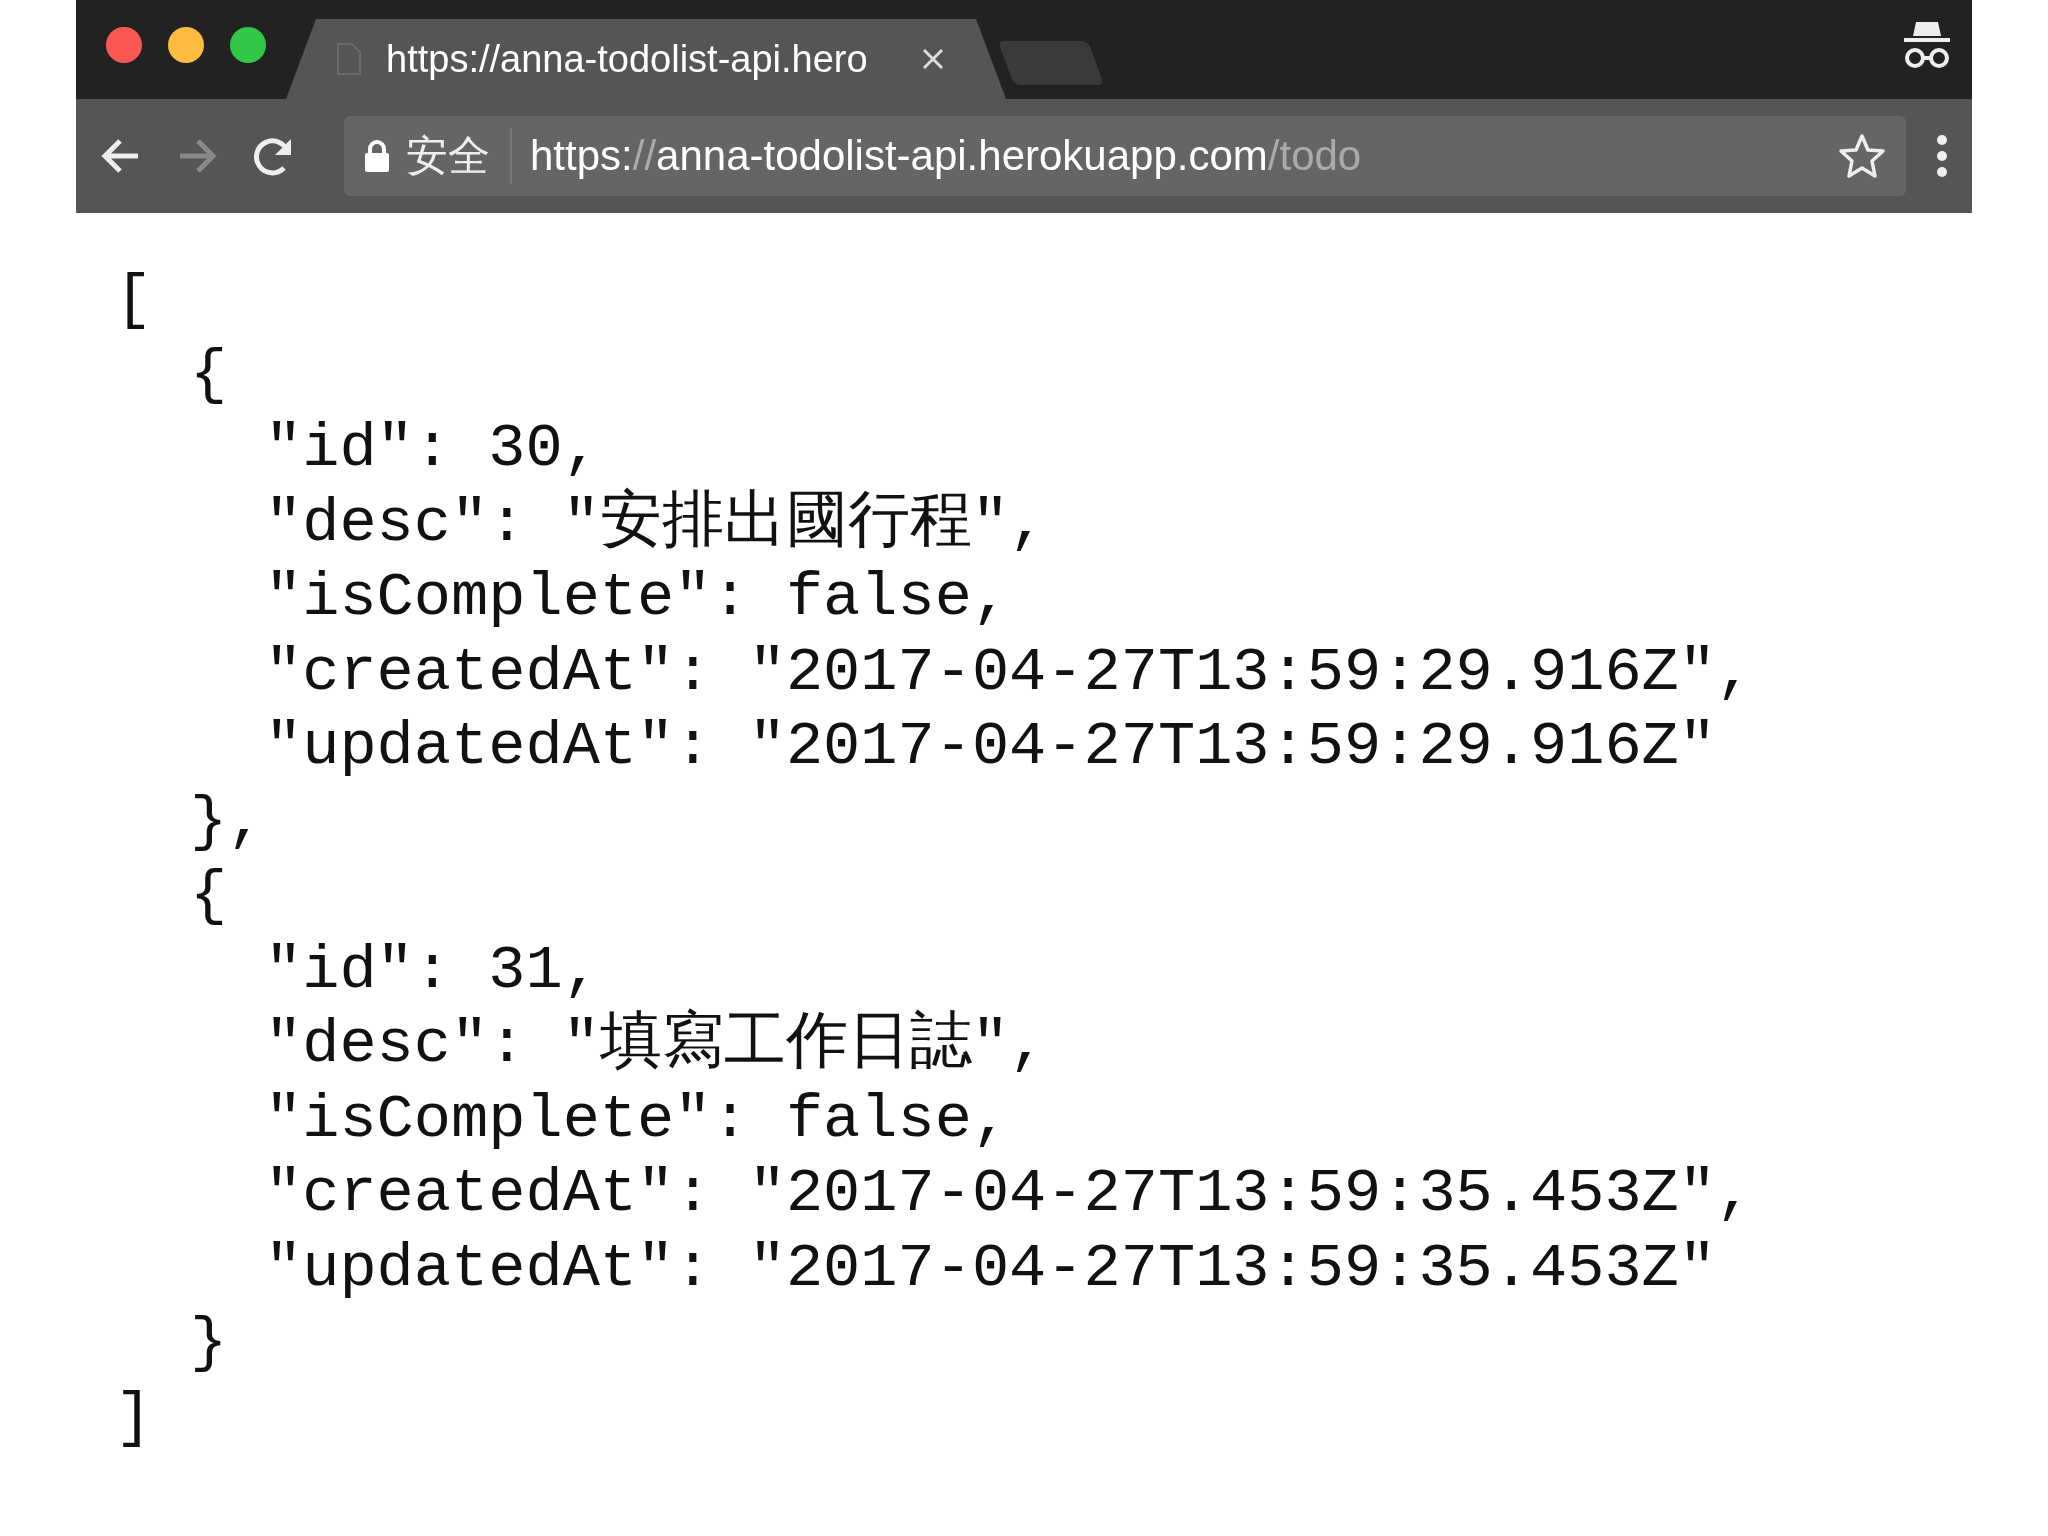 This screenshot has width=2048, height=1536. I want to click on lock-icon, so click(377, 156).